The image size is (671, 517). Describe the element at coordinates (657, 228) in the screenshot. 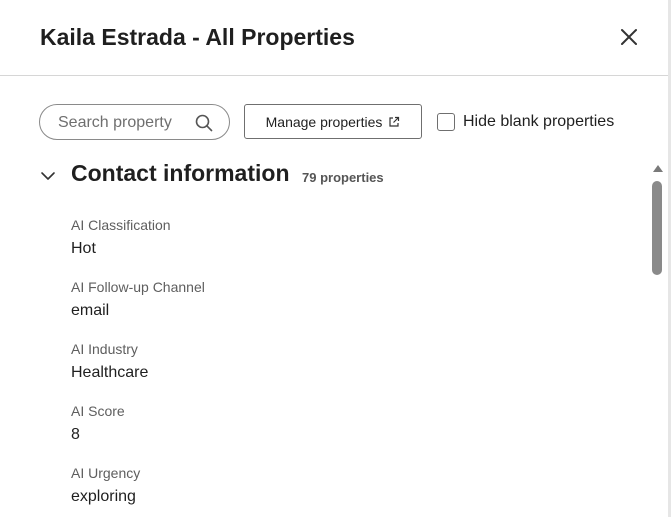

I see `scroll-thumb` at that location.